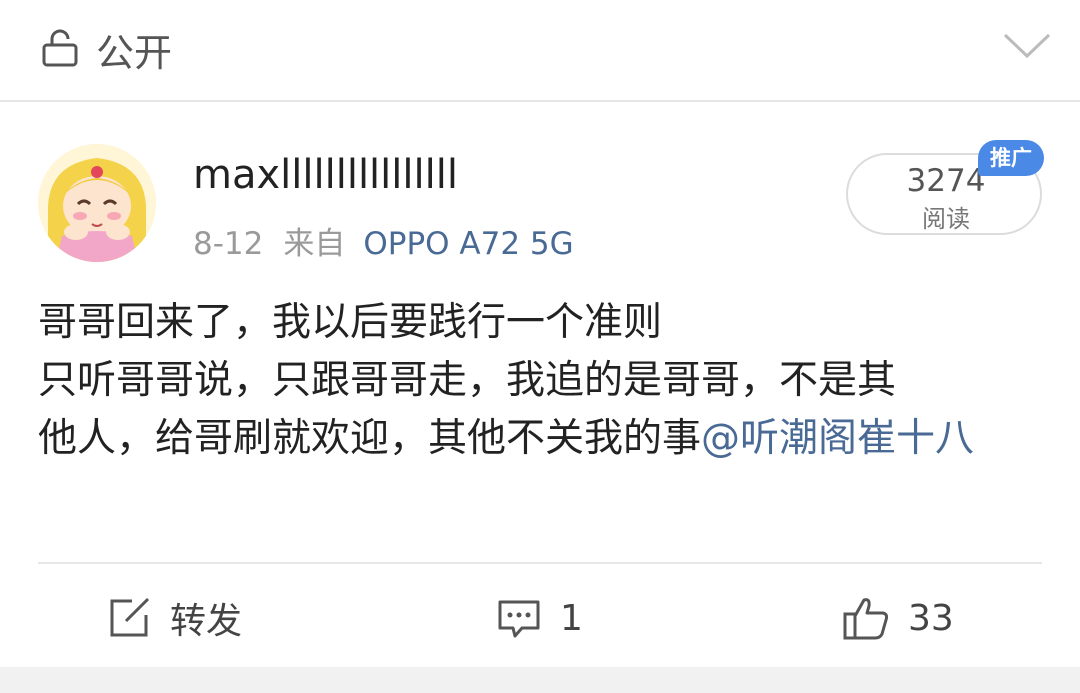  Describe the element at coordinates (370, 438) in the screenshot. I see `post-line-text: 他人，给哥刷就欢迎，其他不关我的事` at that location.